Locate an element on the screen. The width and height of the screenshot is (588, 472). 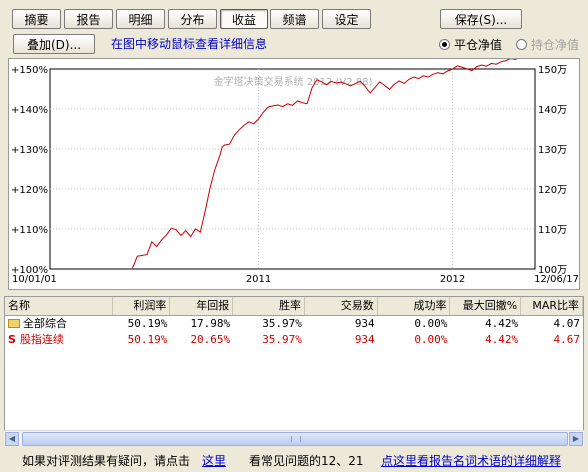
col-profit-rate: 利润率 is located at coordinates (142, 306).